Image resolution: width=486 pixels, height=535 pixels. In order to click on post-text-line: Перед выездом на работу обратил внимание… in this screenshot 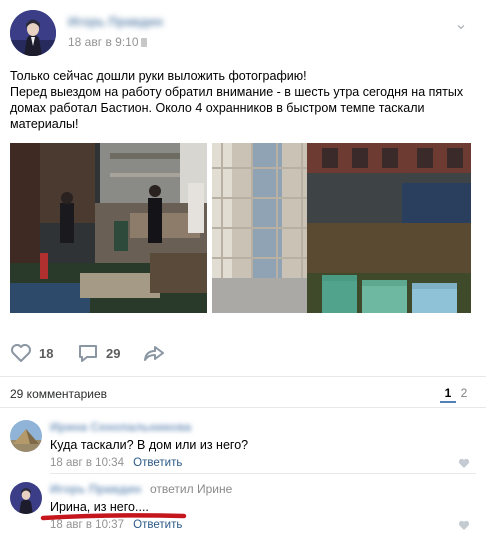, I will do `click(237, 92)`.